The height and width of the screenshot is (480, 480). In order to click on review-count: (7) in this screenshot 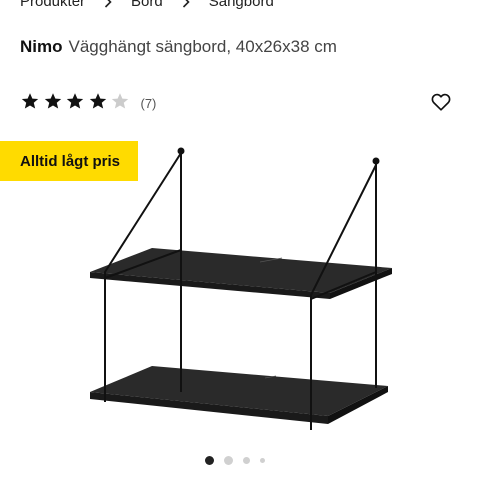, I will do `click(148, 103)`.